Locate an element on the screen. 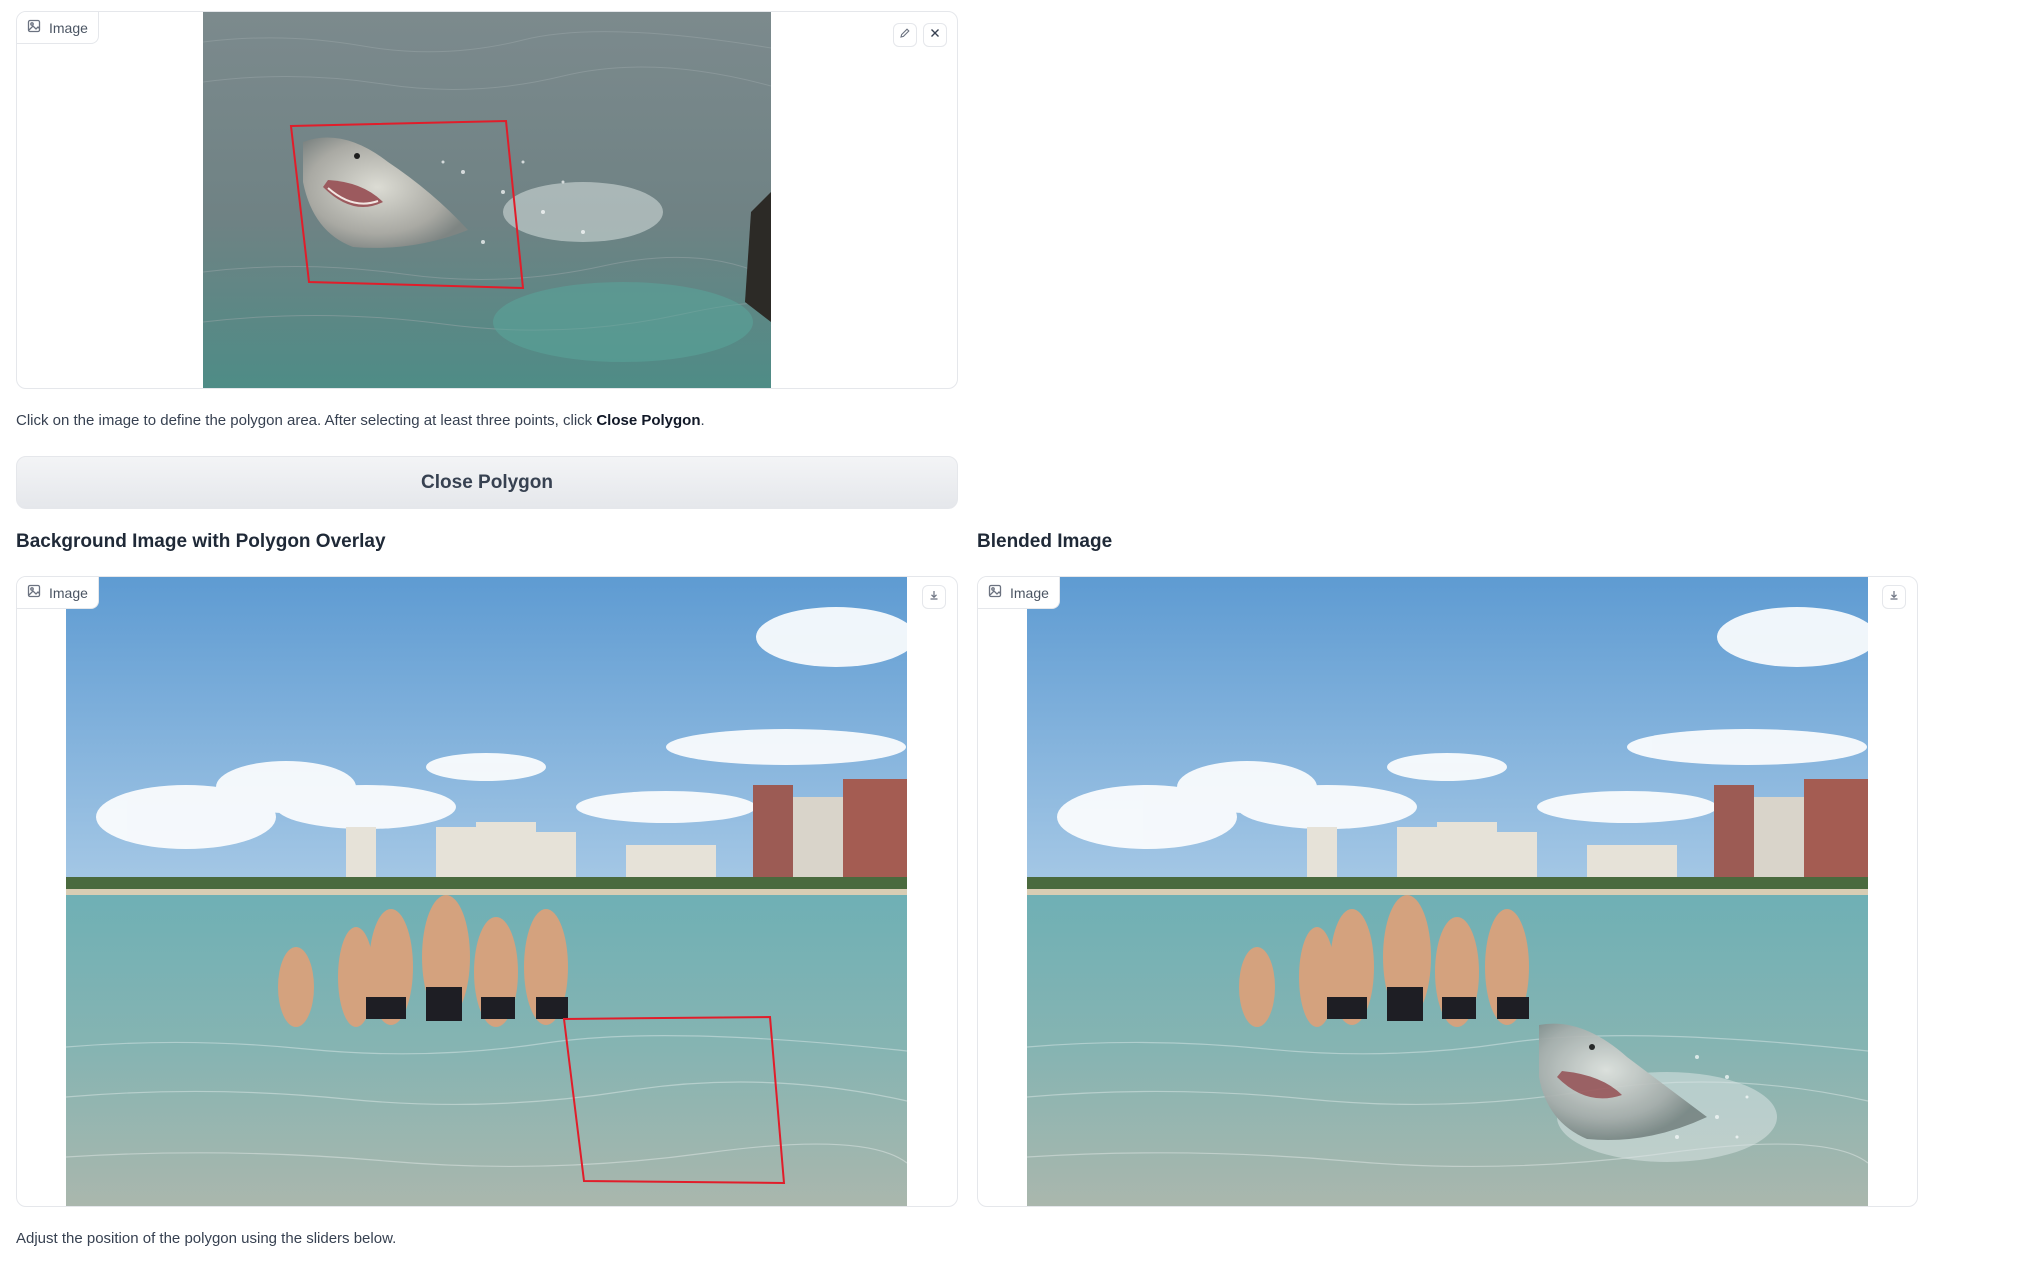 Image resolution: width=2020 pixels, height=1271 pixels. close-polygon-button: Close Polygon is located at coordinates (487, 482).